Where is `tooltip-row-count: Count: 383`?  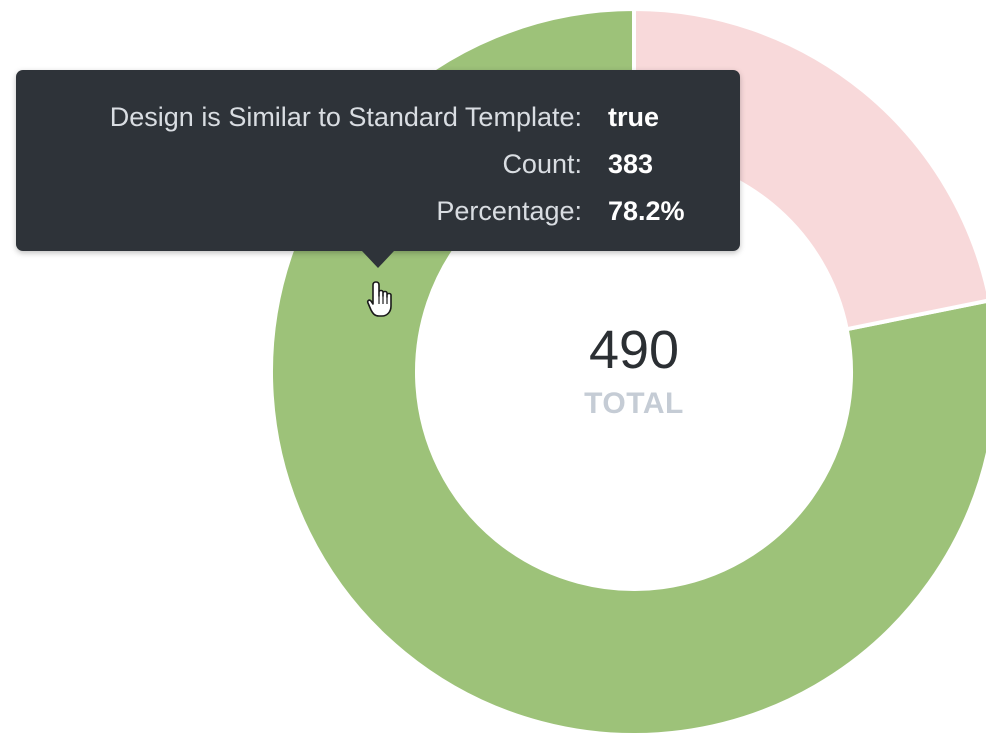
tooltip-row-count: Count: 383 is located at coordinates (378, 164).